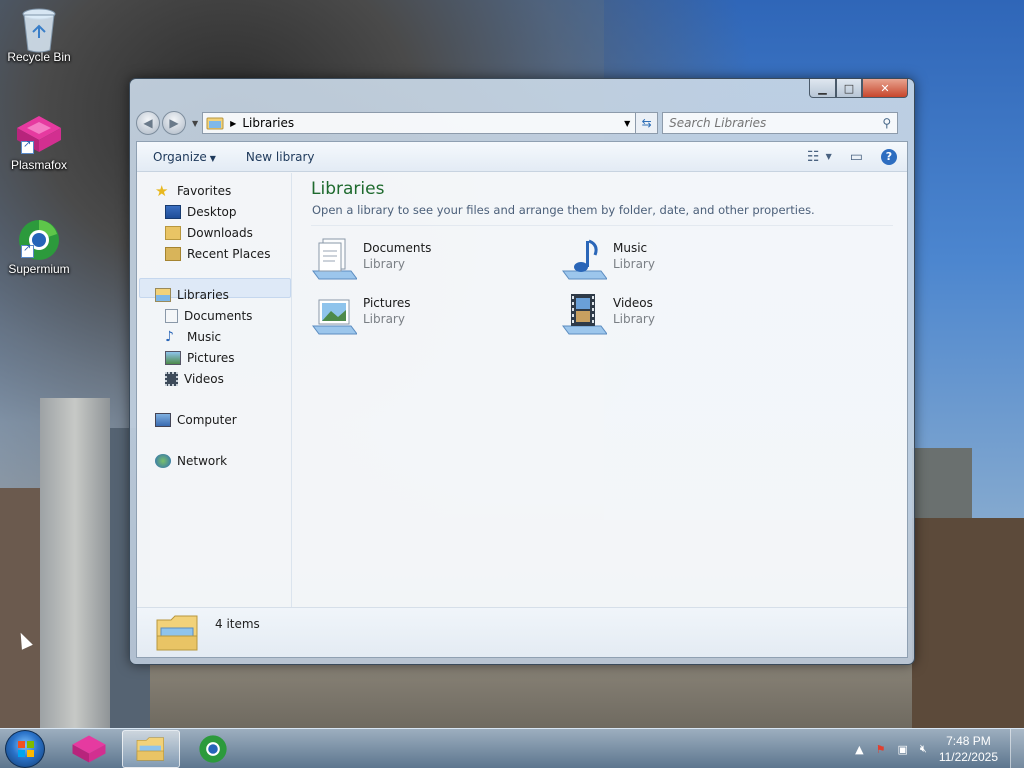 Image resolution: width=1024 pixels, height=768 pixels. I want to click on network-status-icon: ▣, so click(902, 749).